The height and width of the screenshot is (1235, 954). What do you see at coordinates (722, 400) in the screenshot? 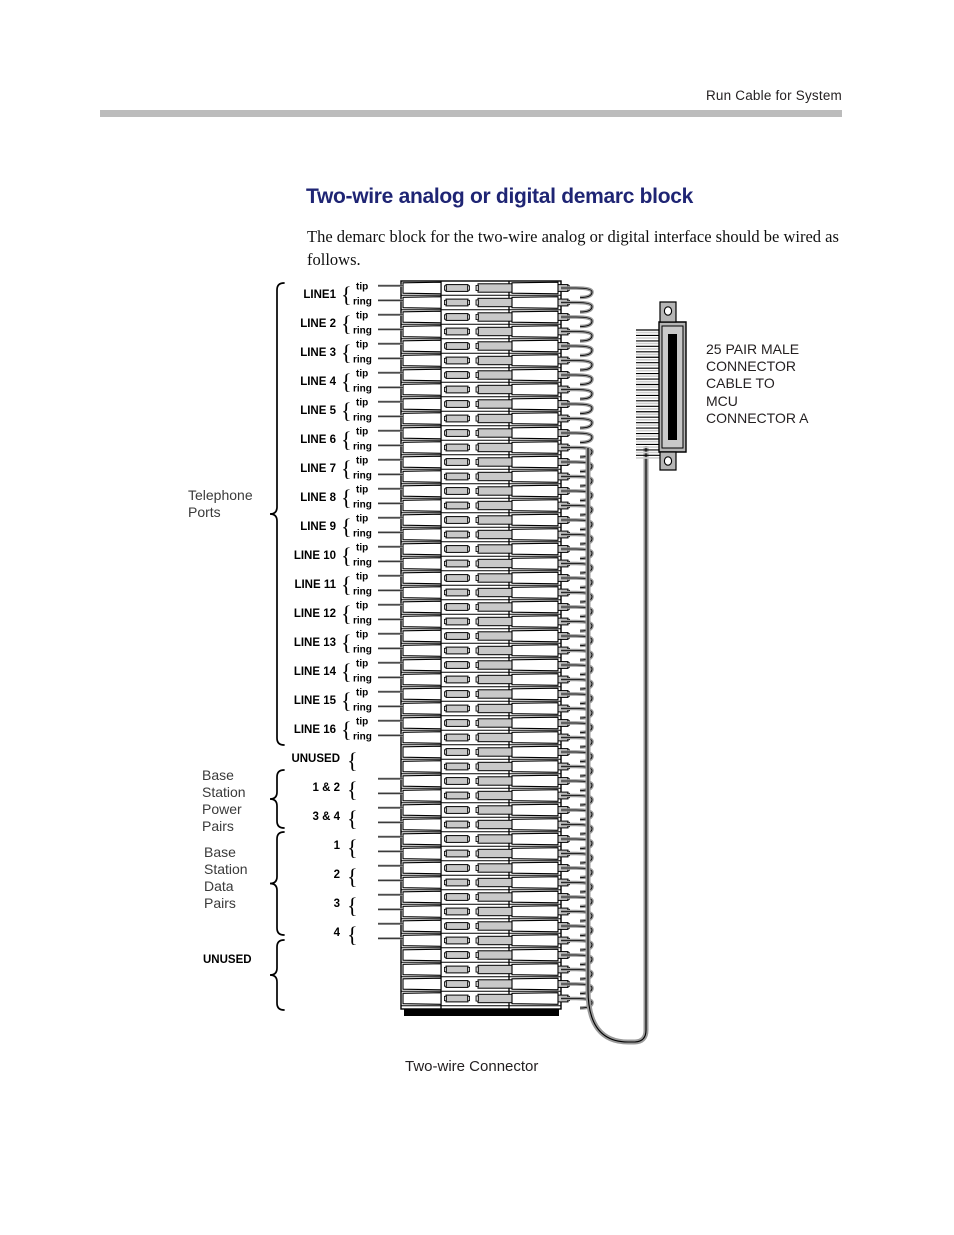
I see `connector-callout-line: MCU` at bounding box center [722, 400].